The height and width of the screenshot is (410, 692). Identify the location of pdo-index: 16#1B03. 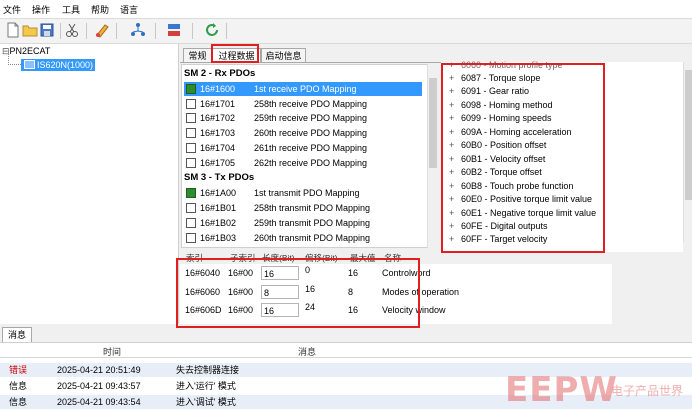
(218, 238).